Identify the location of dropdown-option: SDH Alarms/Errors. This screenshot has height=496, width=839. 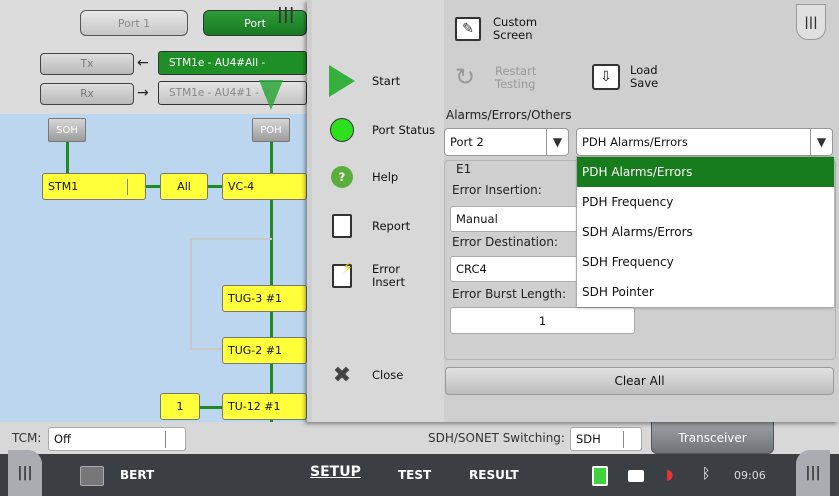
(705, 232).